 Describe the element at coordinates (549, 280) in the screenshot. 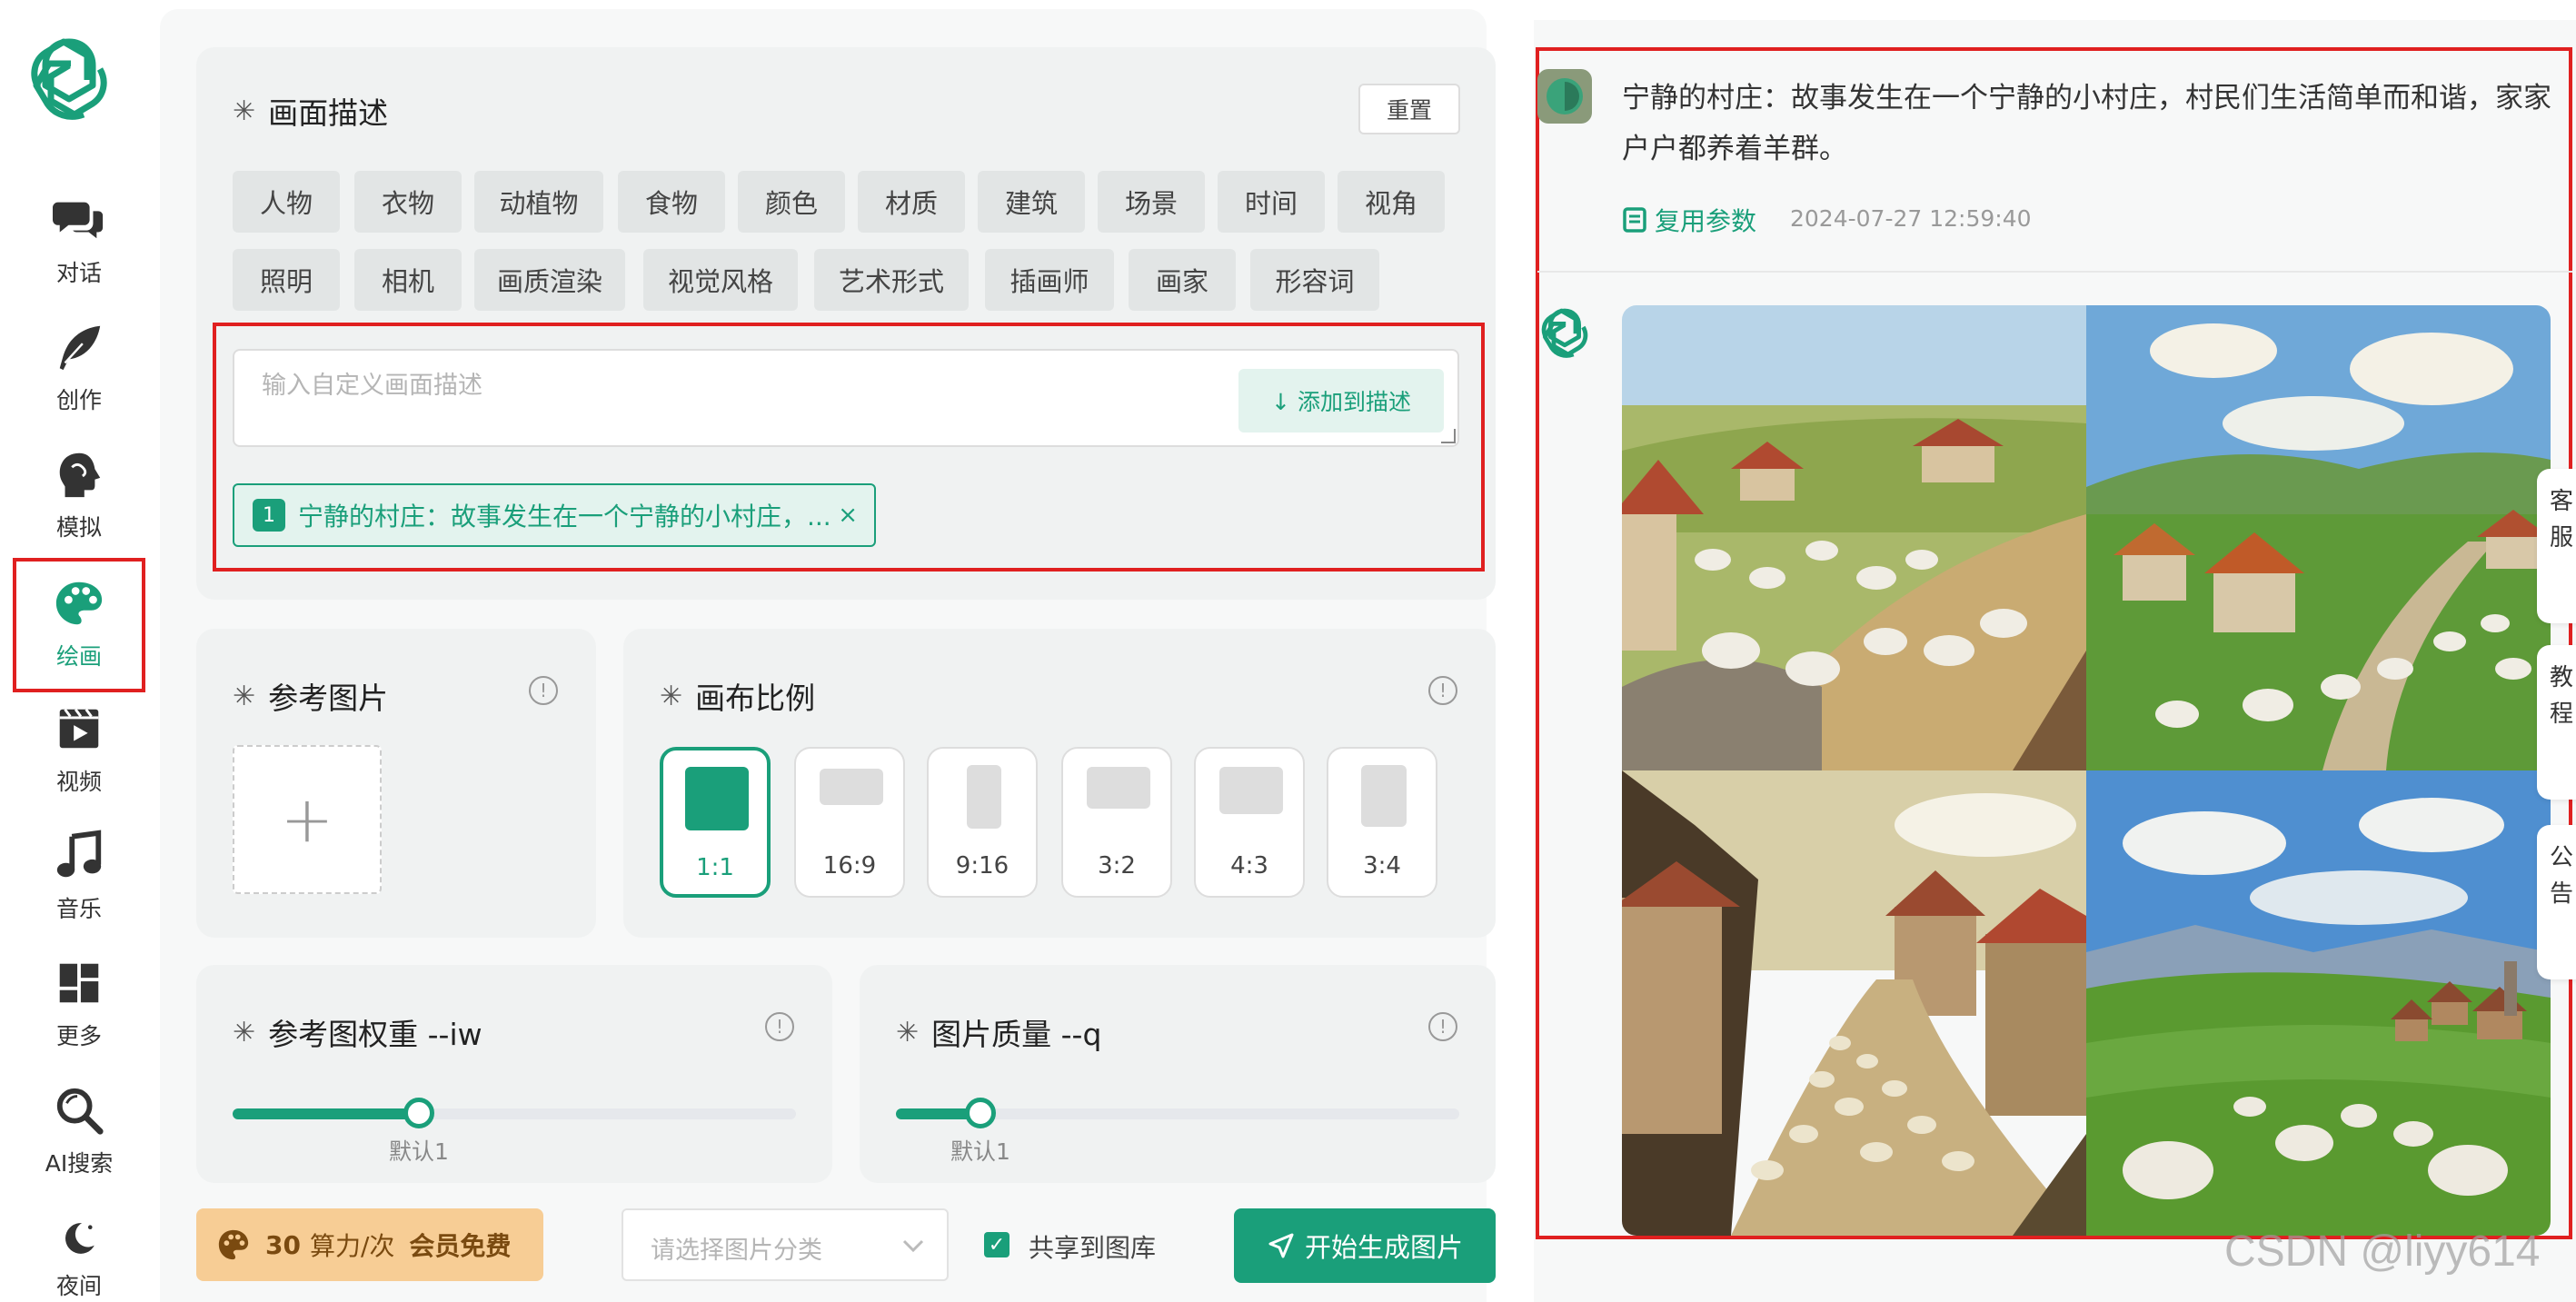

I see `tag-button: 画质渲染` at that location.